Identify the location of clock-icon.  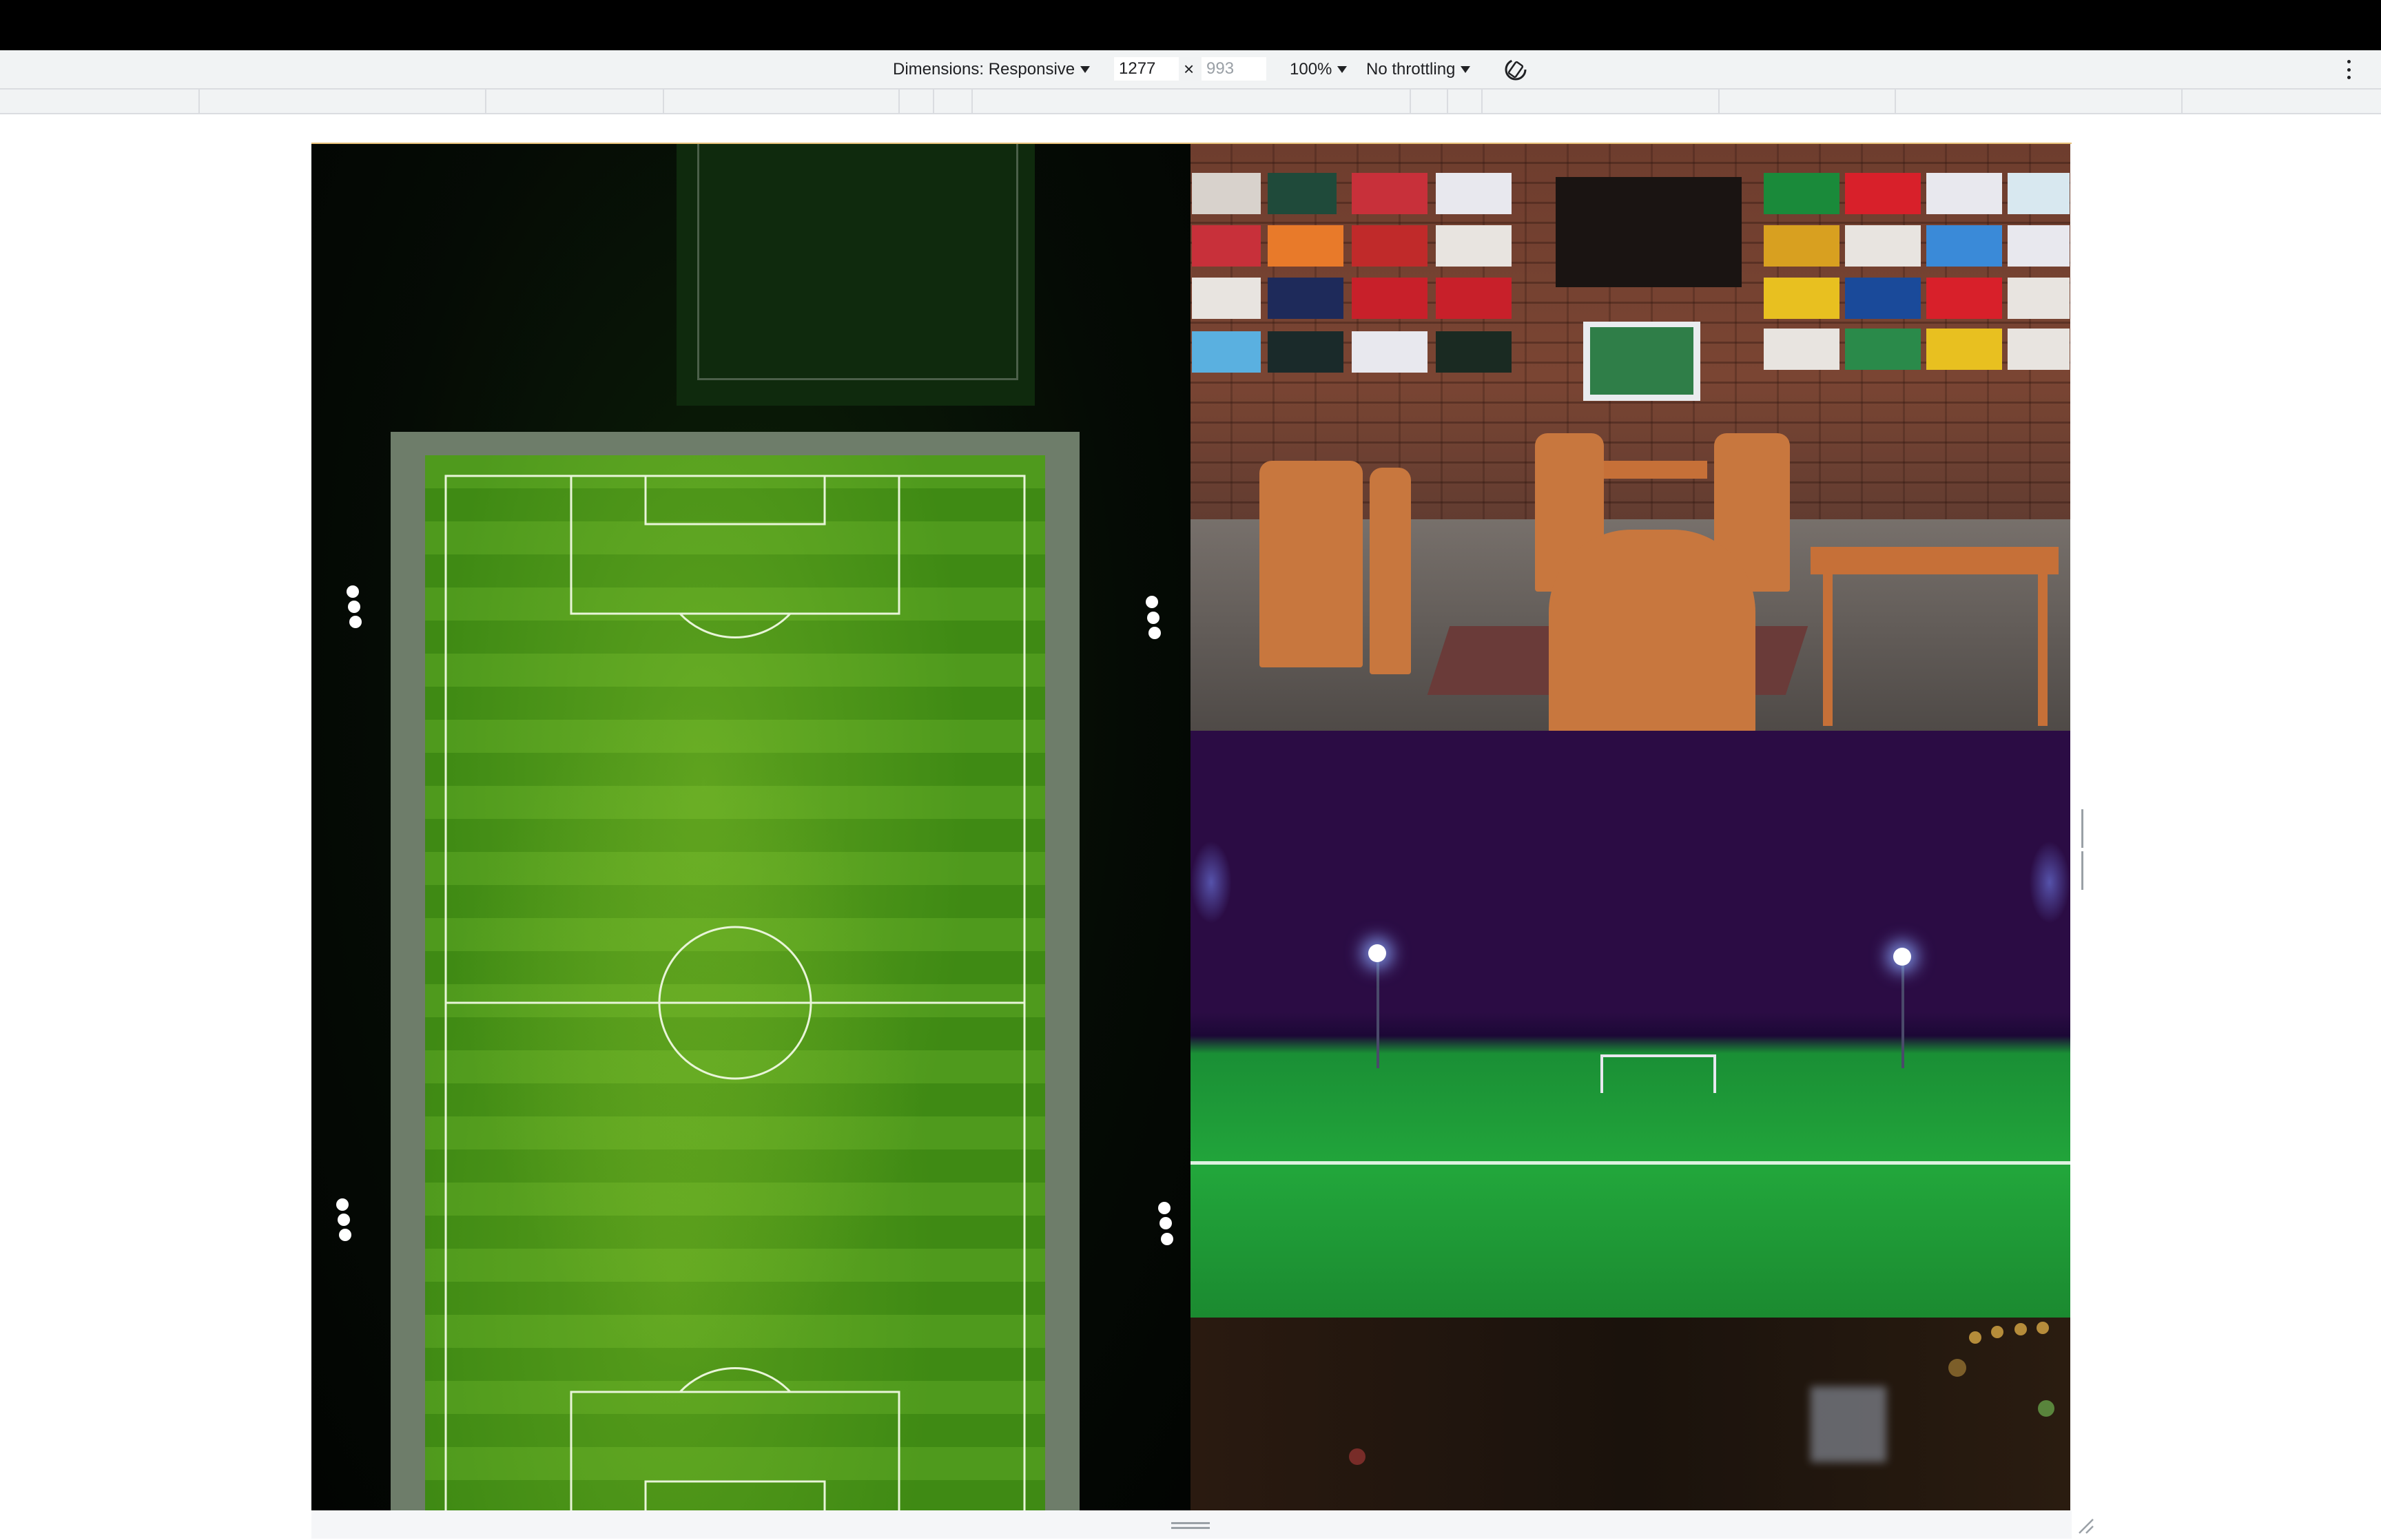
(1642, 361).